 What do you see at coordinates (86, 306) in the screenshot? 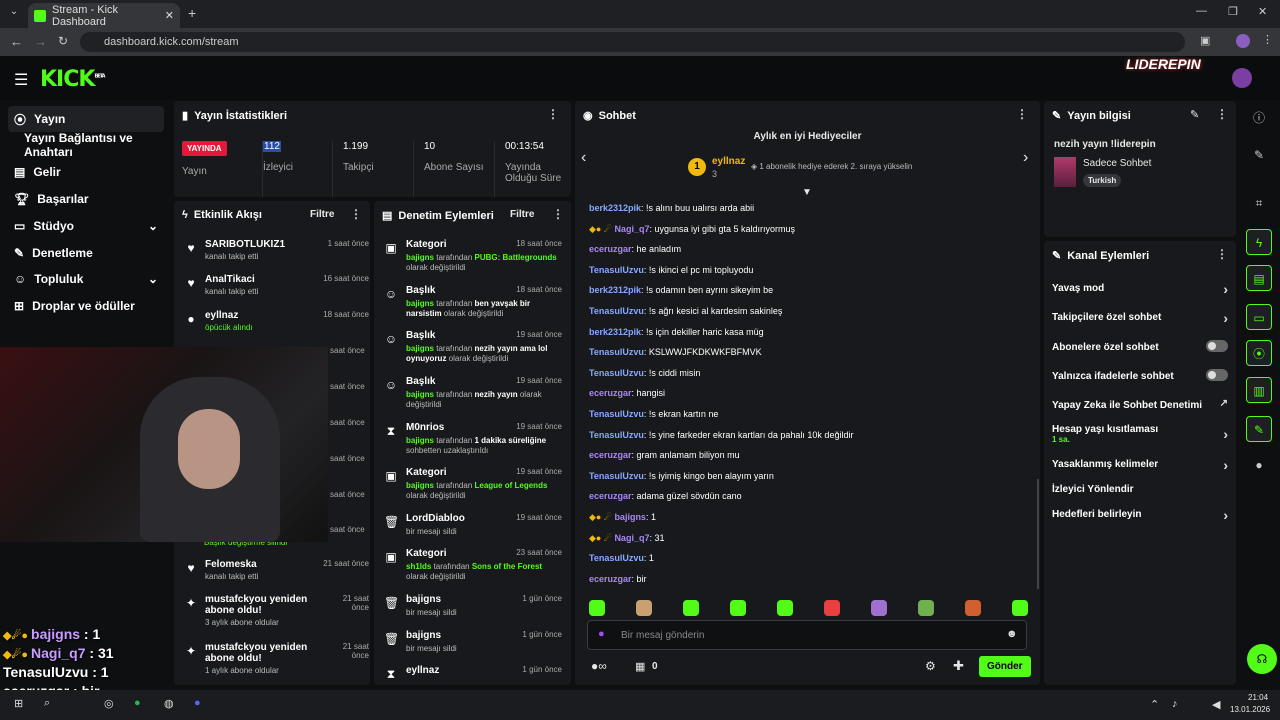
I see `sidebar-item-droplar: ⊞ Droplar ve ödüller` at bounding box center [86, 306].